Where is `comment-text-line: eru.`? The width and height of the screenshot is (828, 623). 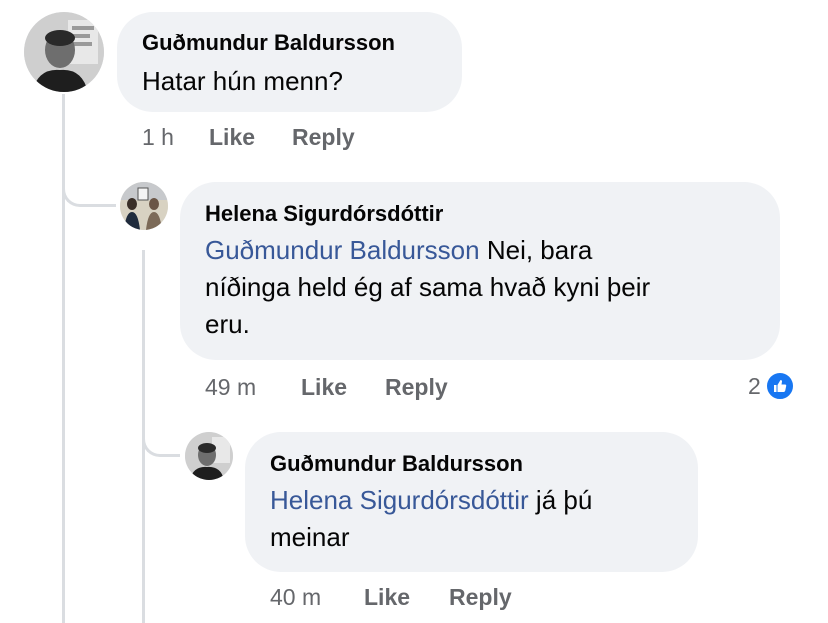
comment-text-line: eru. is located at coordinates (227, 324).